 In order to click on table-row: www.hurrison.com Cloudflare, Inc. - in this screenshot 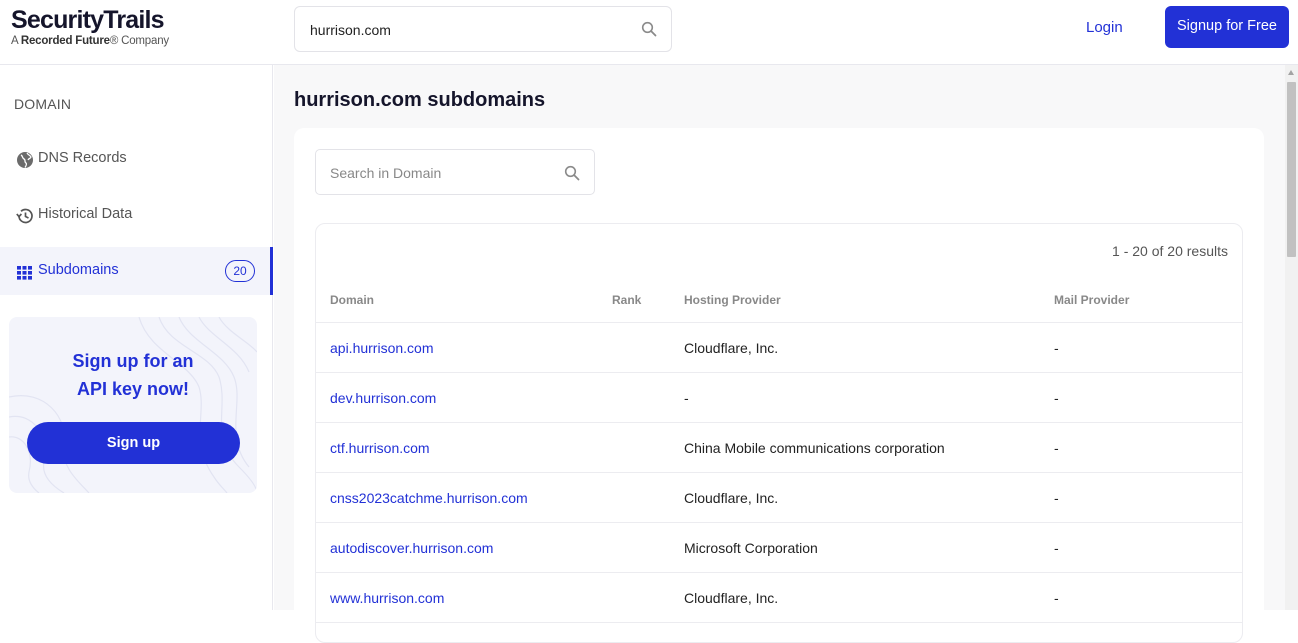, I will do `click(779, 598)`.